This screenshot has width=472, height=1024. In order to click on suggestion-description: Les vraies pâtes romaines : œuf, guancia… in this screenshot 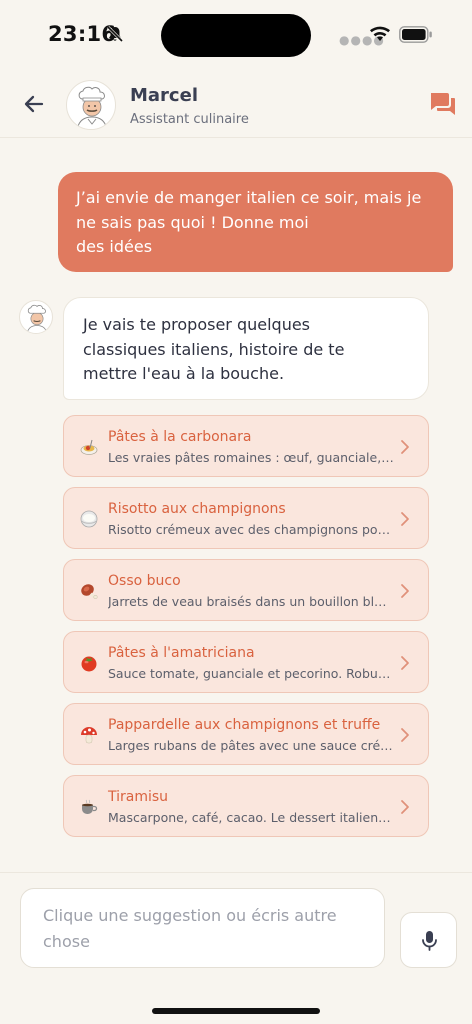, I will do `click(251, 457)`.